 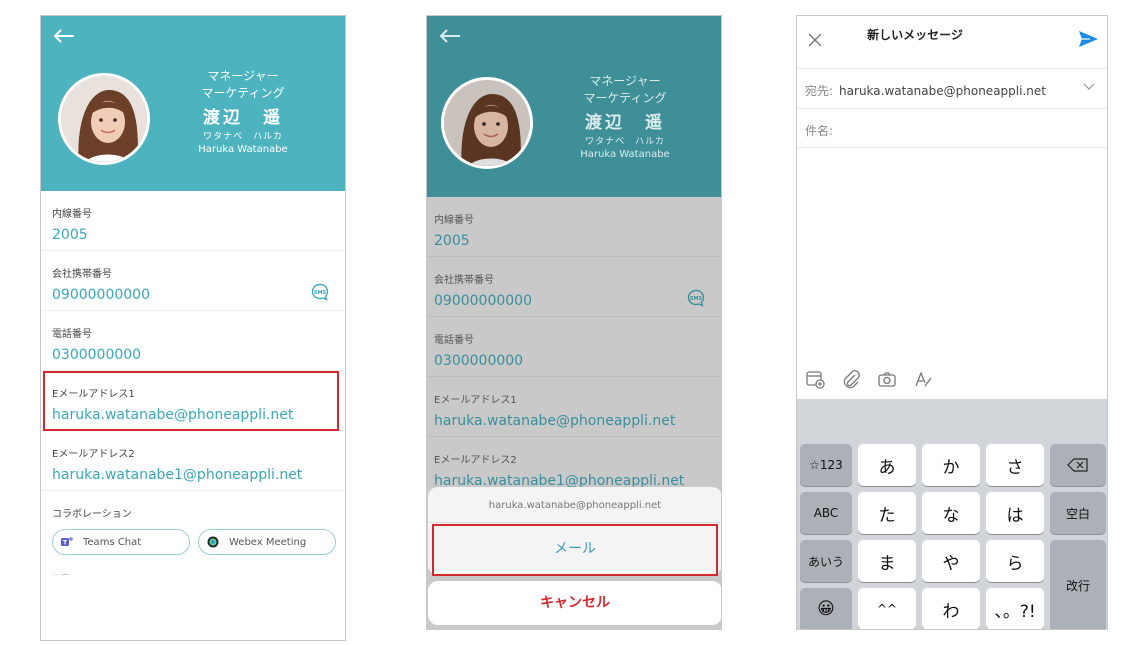 I want to click on key-a: あ, so click(x=887, y=465).